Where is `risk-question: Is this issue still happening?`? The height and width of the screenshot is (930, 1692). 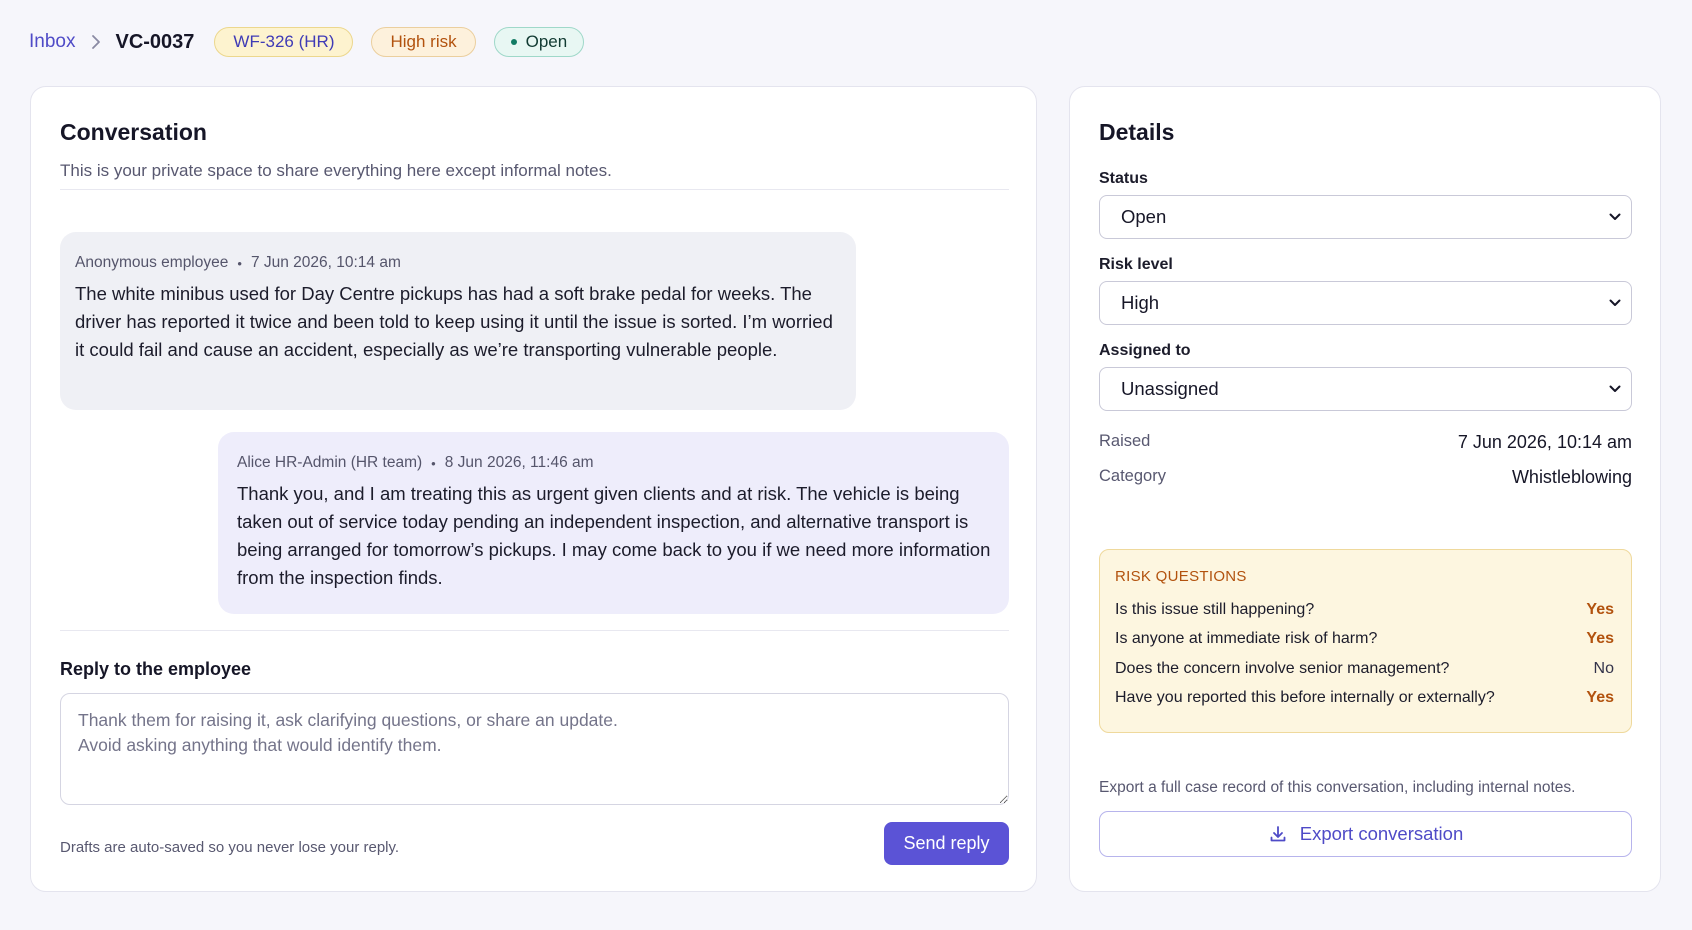 risk-question: Is this issue still happening? is located at coordinates (1215, 609).